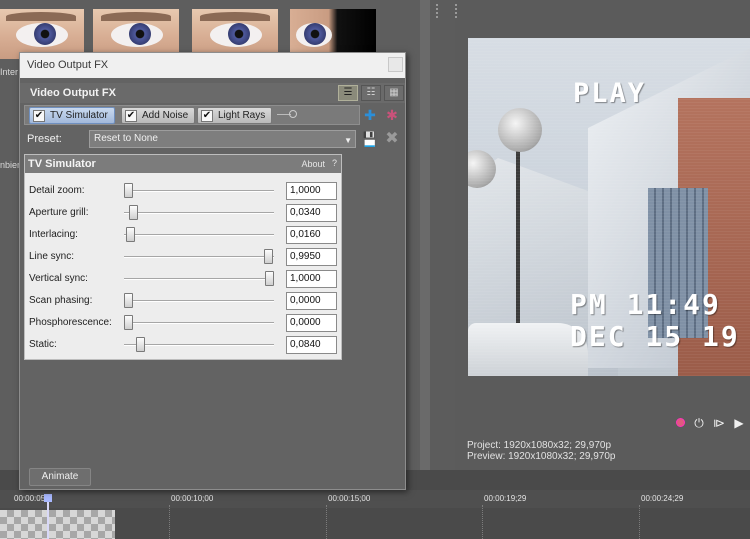 This screenshot has width=750, height=539. What do you see at coordinates (395, 64) in the screenshot?
I see `close-button` at bounding box center [395, 64].